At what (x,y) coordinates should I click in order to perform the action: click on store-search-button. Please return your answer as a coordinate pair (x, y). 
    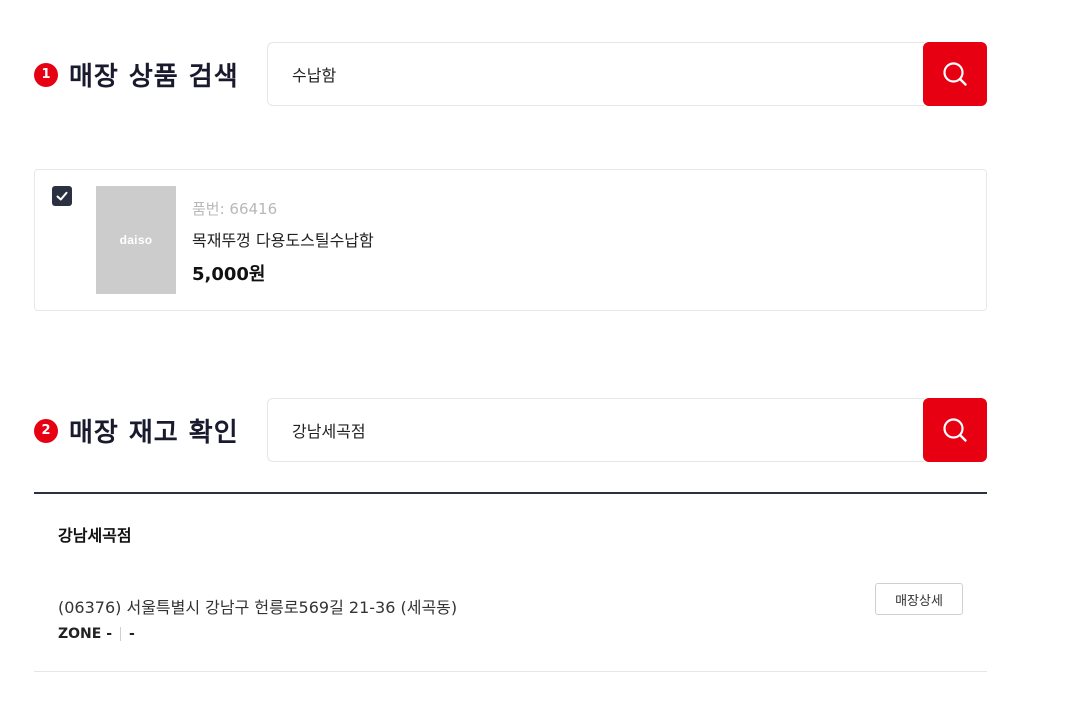
    Looking at the image, I should click on (955, 430).